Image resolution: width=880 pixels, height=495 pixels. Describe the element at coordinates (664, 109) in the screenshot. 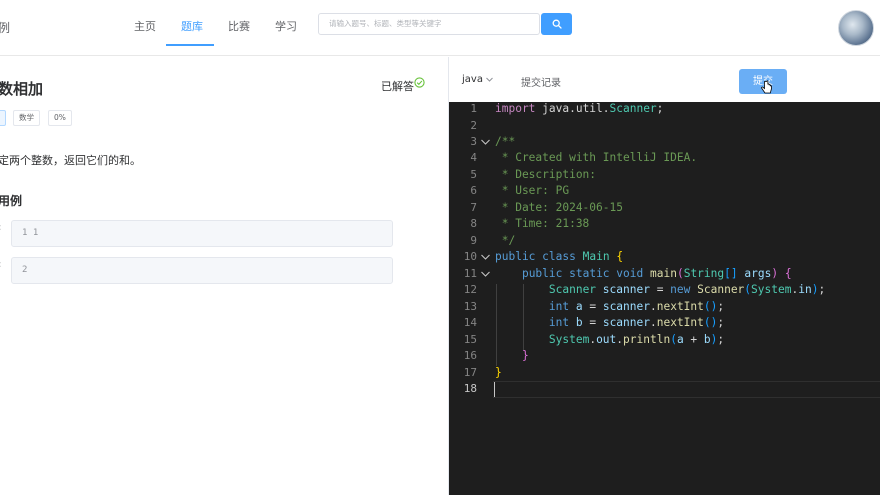

I see `code-line: 1 import java.util.Scanner;` at that location.